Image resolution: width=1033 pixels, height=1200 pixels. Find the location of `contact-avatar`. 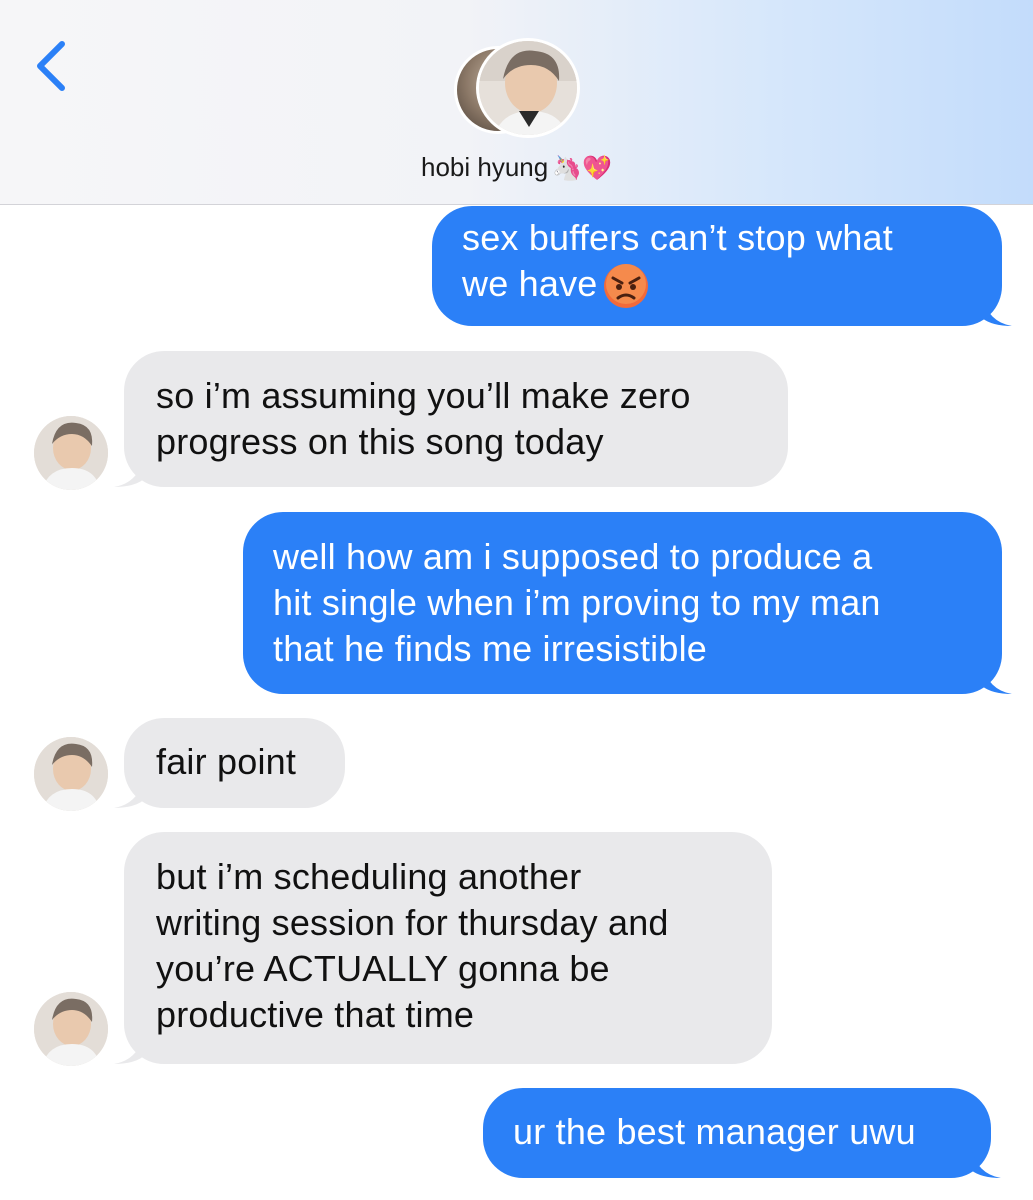

contact-avatar is located at coordinates (517, 88).